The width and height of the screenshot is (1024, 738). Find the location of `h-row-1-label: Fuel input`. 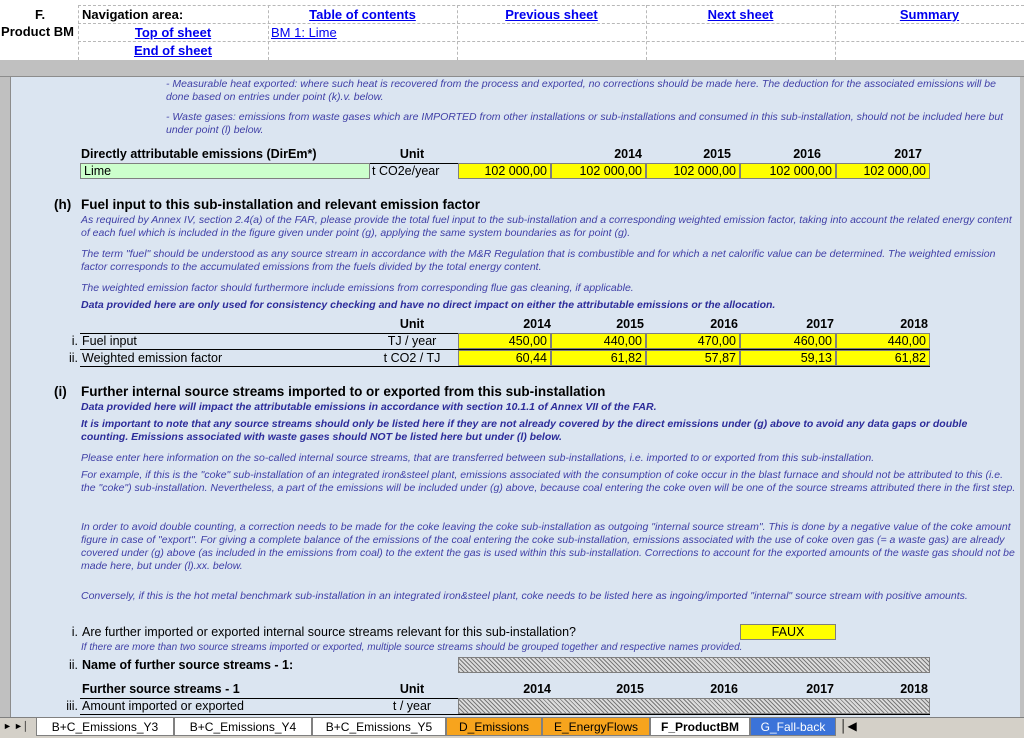

h-row-1-label: Fuel input is located at coordinates (109, 341).